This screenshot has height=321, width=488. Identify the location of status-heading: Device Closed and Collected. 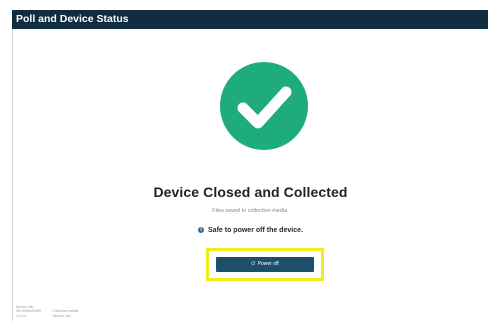
(250, 192).